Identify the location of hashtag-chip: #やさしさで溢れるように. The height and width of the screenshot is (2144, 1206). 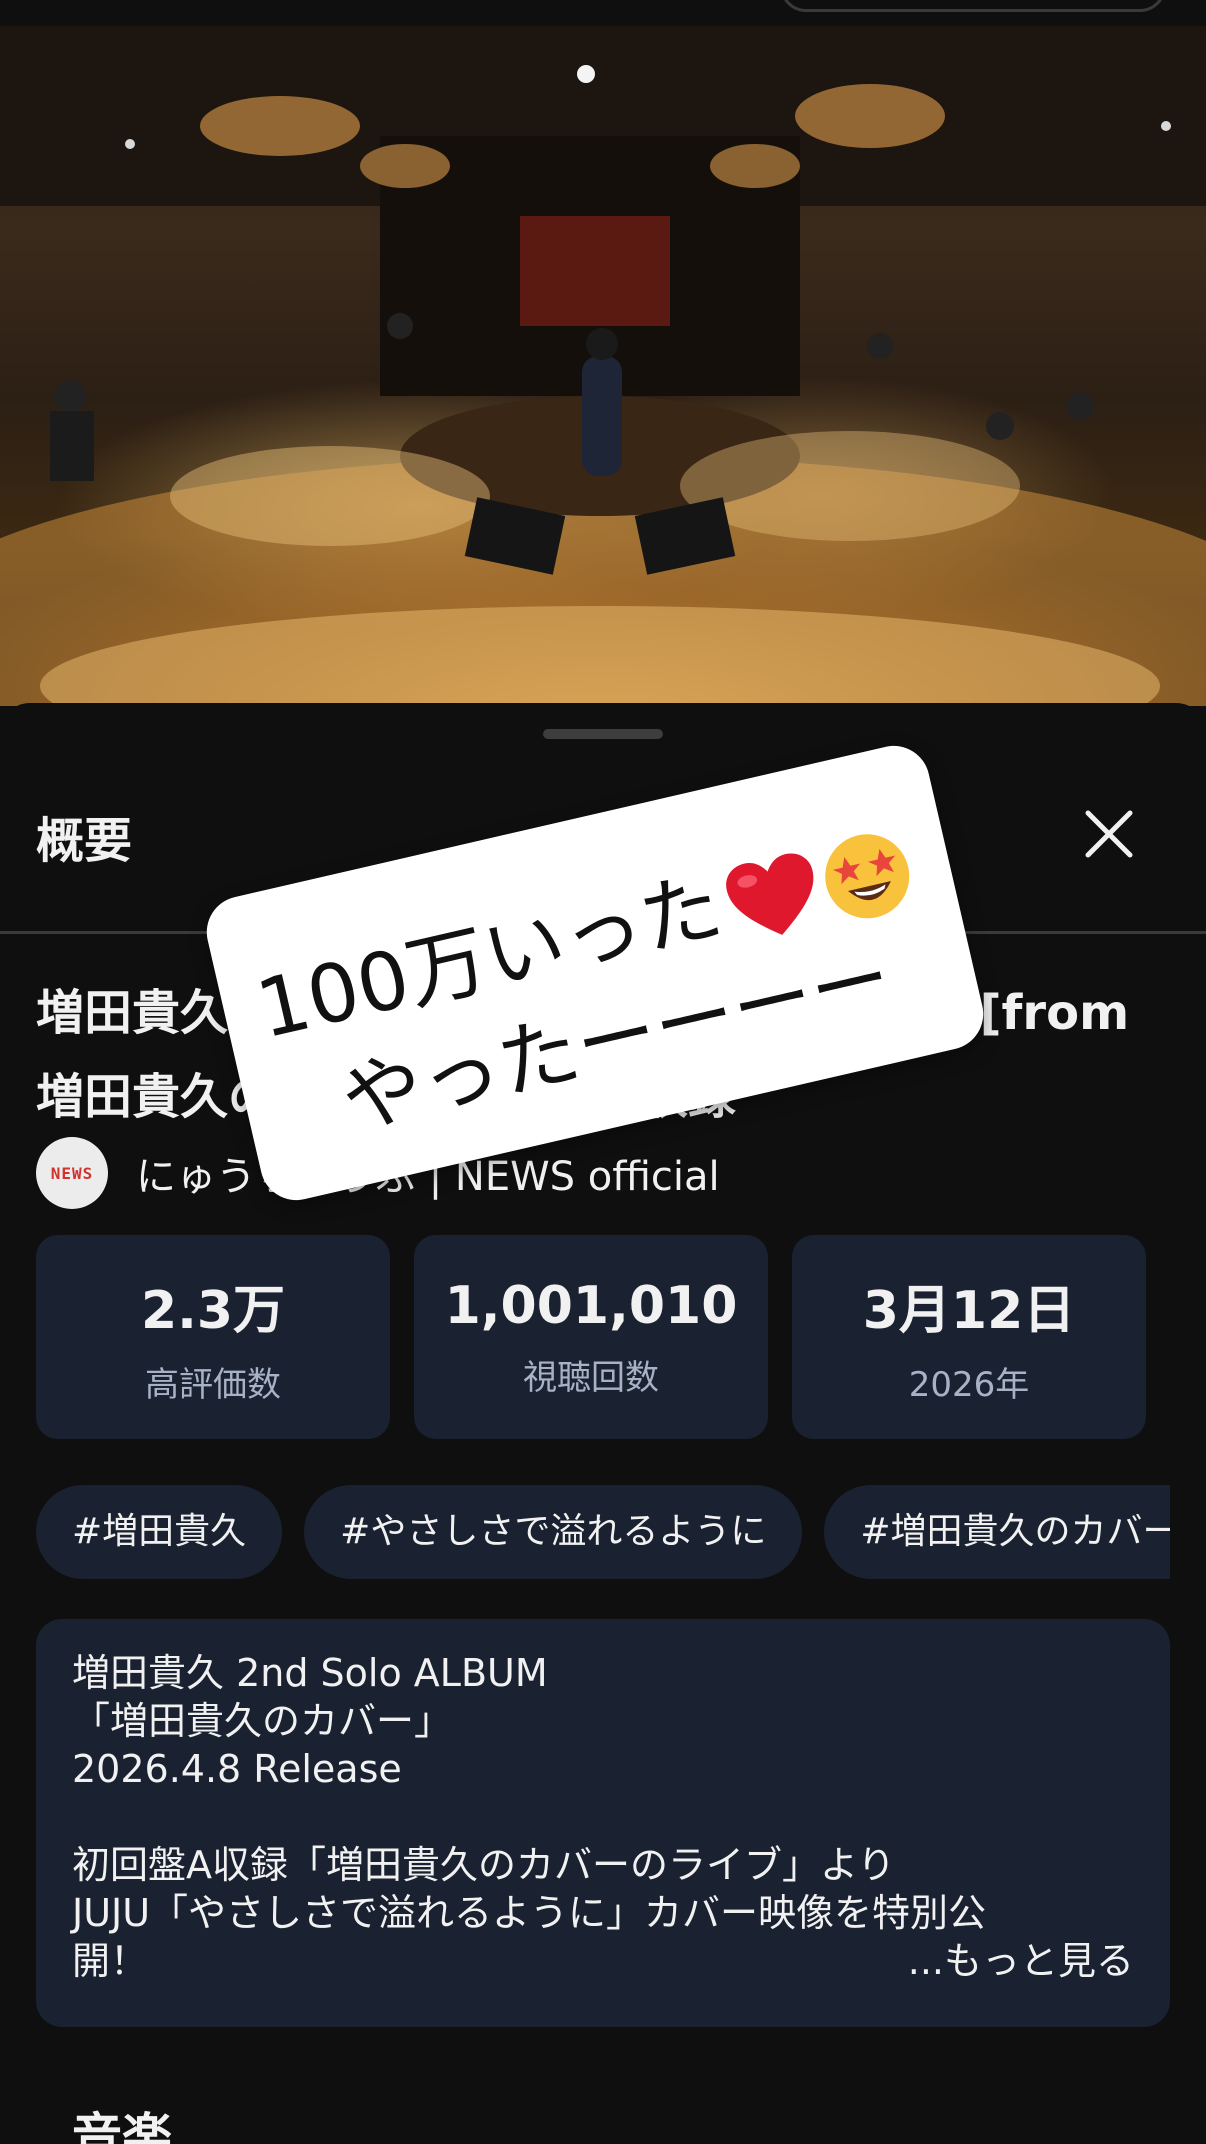
(553, 1532).